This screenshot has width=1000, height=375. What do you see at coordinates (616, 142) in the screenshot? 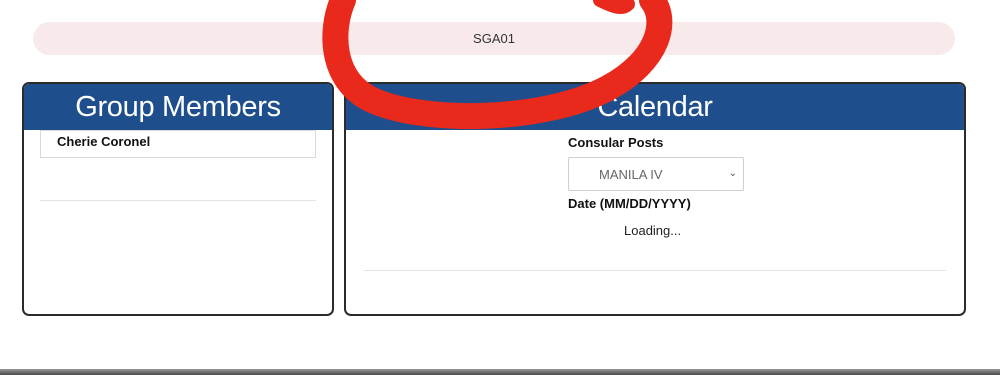
I see `consular-posts-label: Consular Posts` at bounding box center [616, 142].